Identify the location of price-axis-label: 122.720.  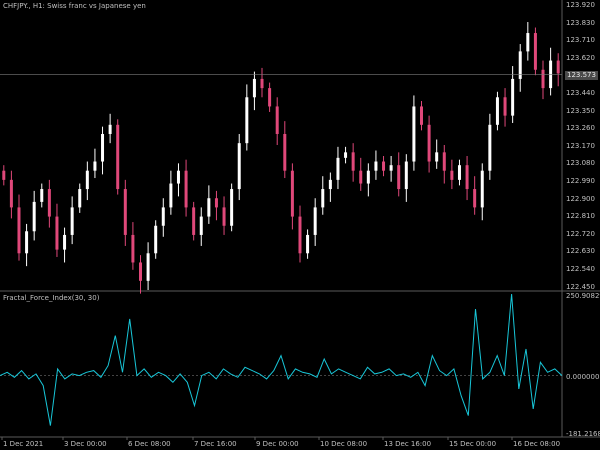
(580, 233).